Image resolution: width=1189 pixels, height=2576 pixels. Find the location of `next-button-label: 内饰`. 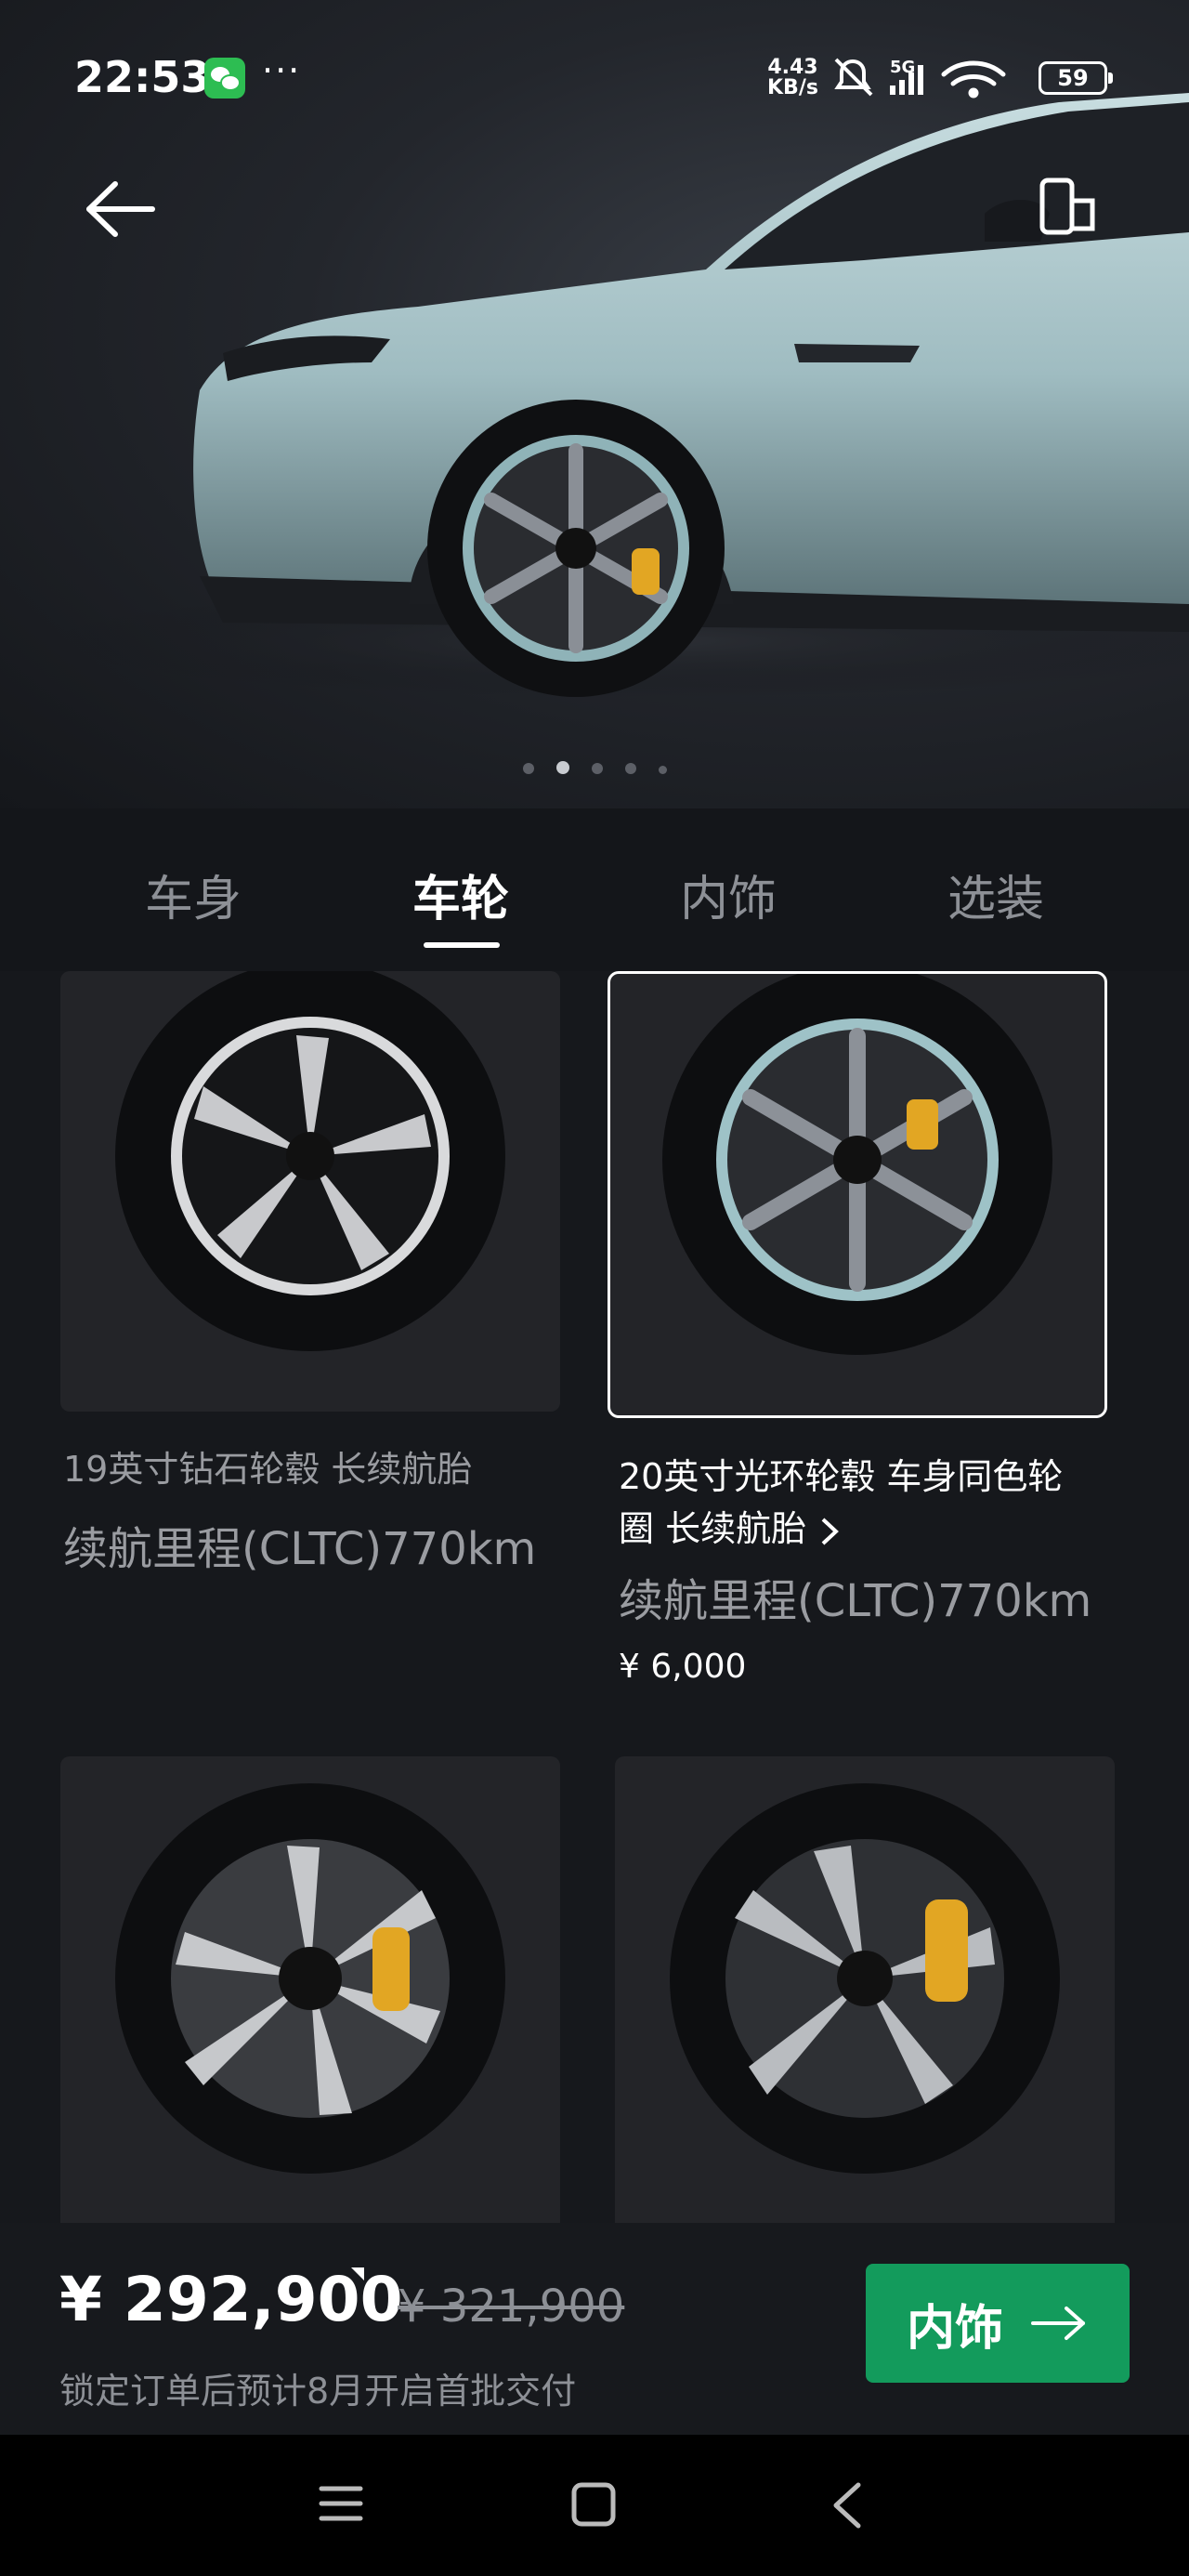

next-button-label: 内饰 is located at coordinates (955, 2328).